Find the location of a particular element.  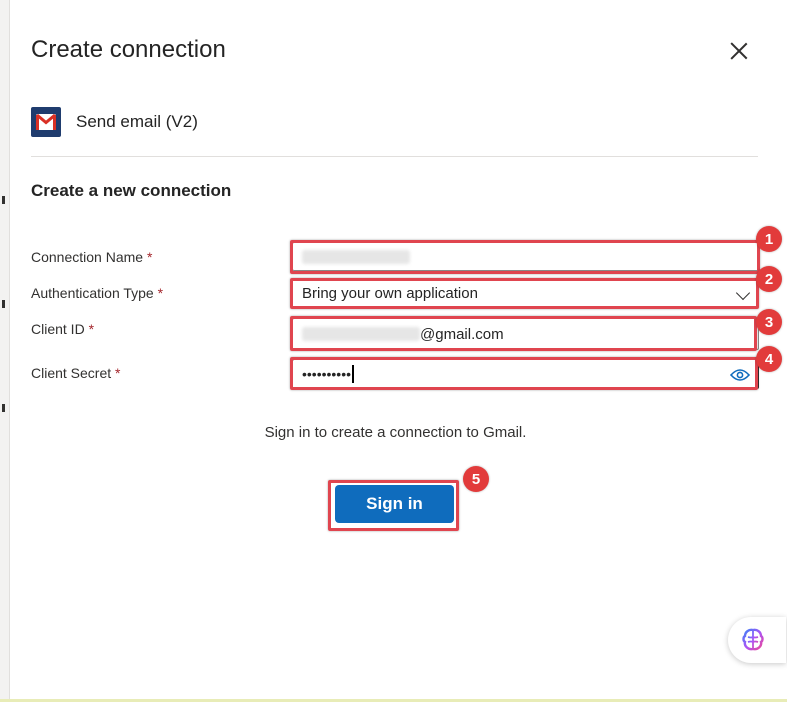

connection-name-label-text: Connection Name is located at coordinates (87, 257).